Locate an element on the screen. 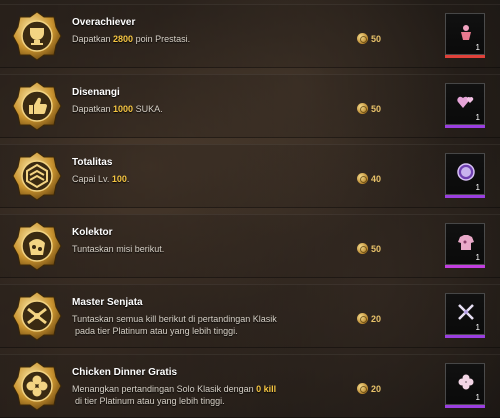 The width and height of the screenshot is (500, 418). achievement-points: 40 is located at coordinates (369, 178).